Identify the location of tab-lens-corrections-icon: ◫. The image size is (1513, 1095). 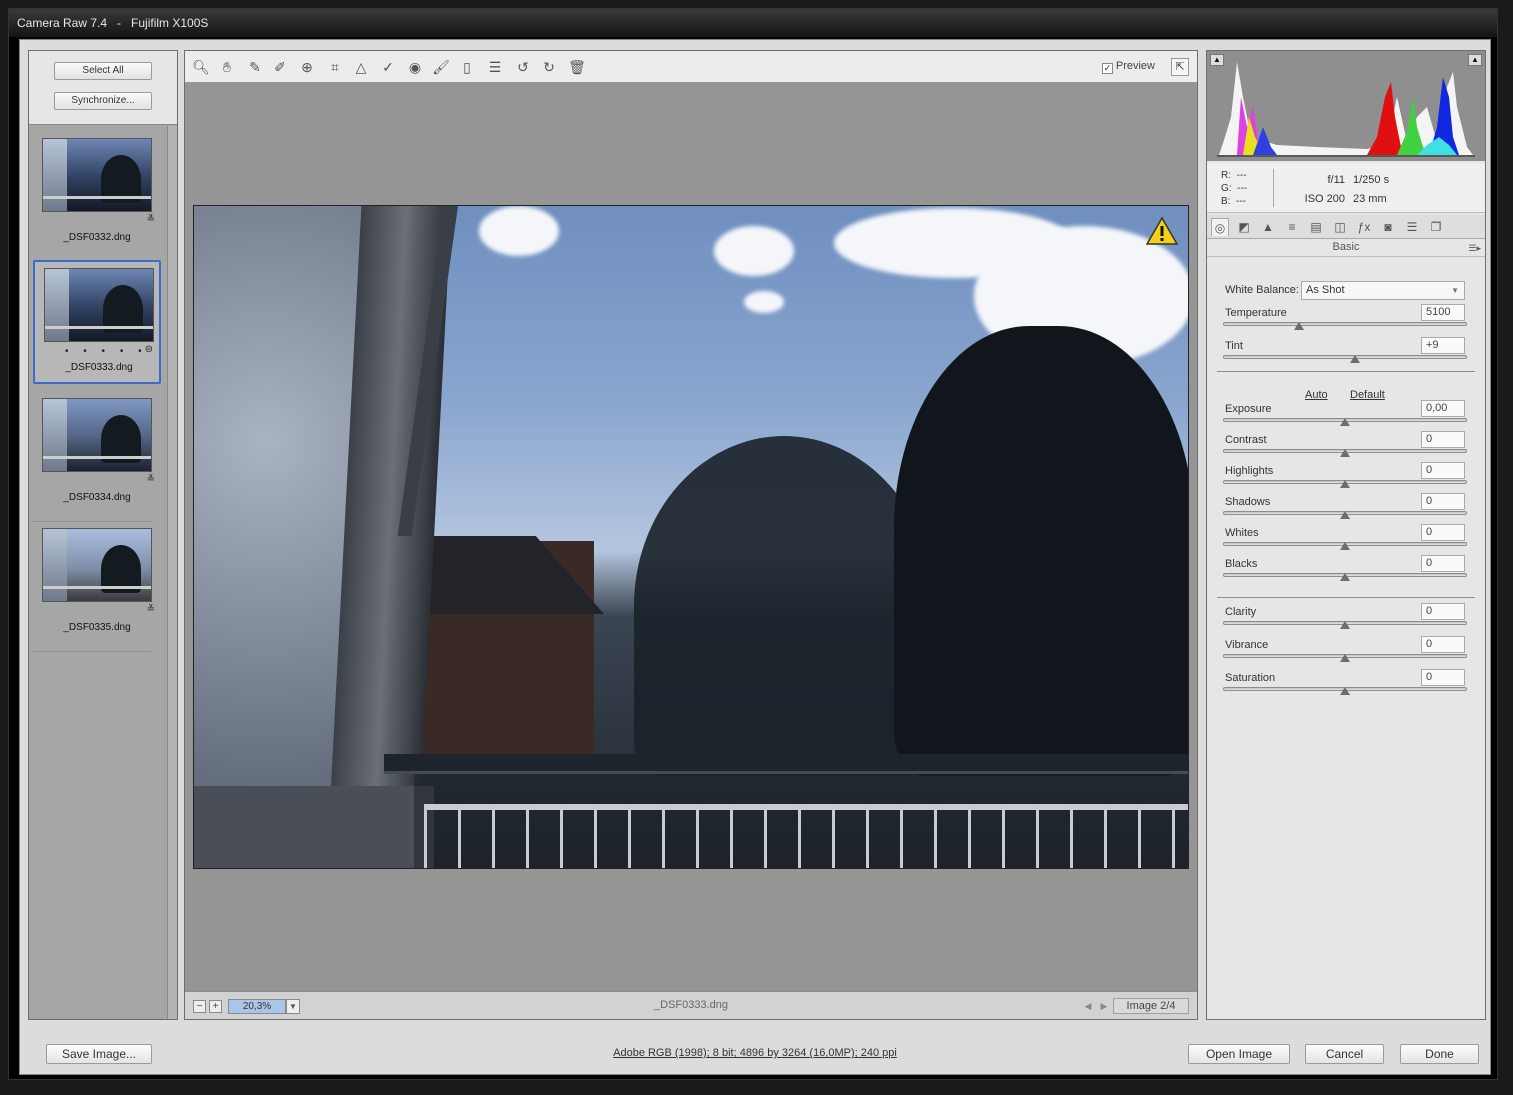
(1340, 227).